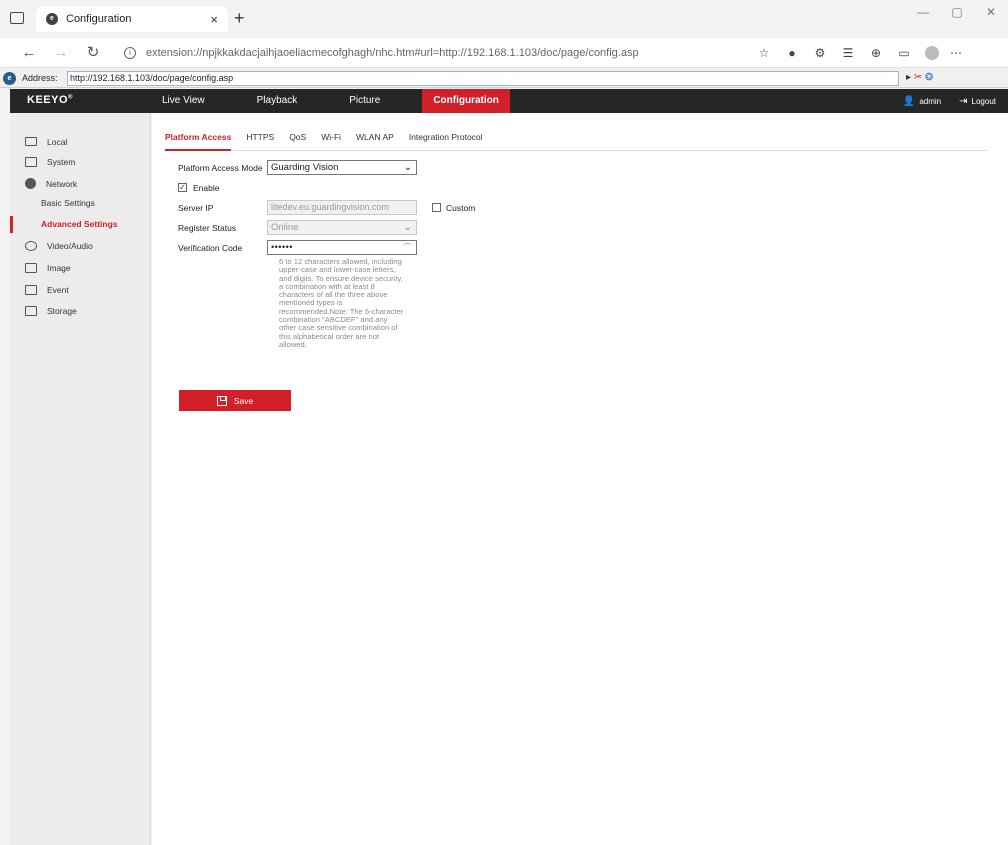  What do you see at coordinates (80, 310) in the screenshot?
I see `sidebar-item-storage: Storage` at bounding box center [80, 310].